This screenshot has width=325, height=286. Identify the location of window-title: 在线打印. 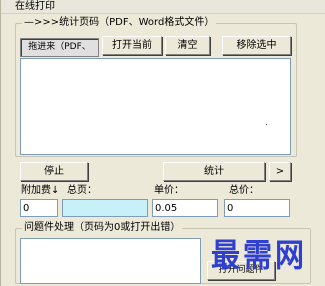
(35, 6).